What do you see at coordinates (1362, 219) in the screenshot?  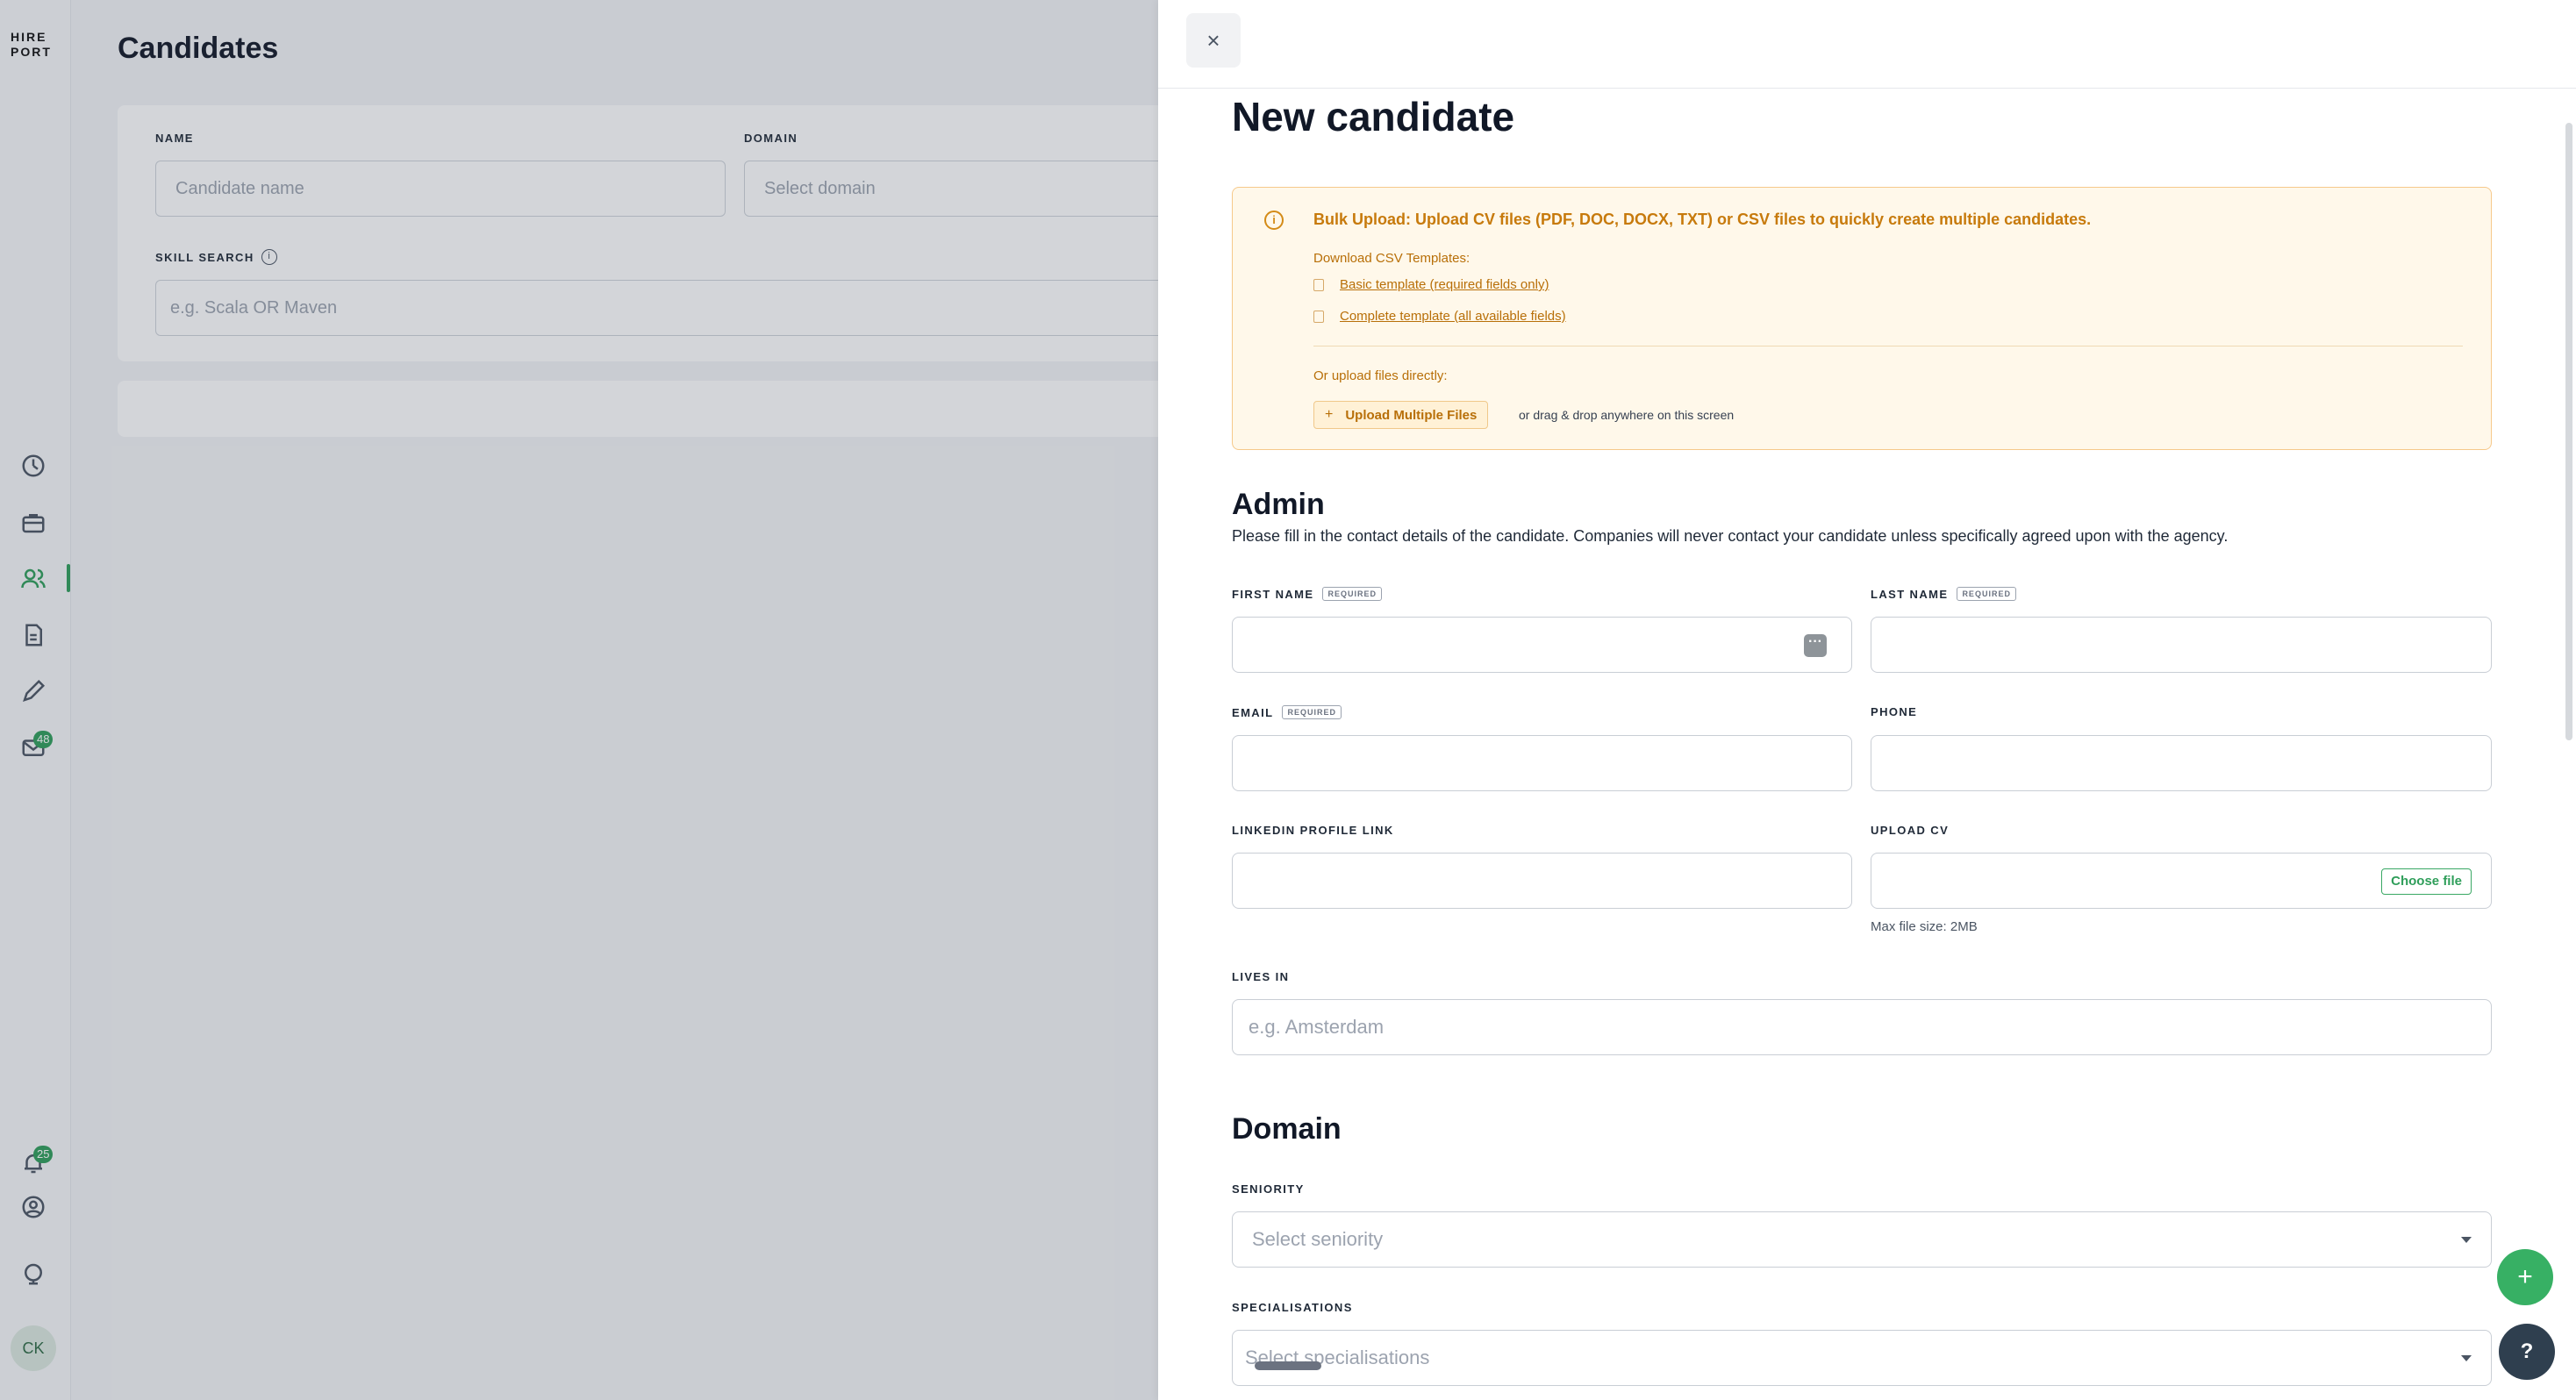 I see `bulk-upload-headline-bold: Bulk Upload:` at bounding box center [1362, 219].